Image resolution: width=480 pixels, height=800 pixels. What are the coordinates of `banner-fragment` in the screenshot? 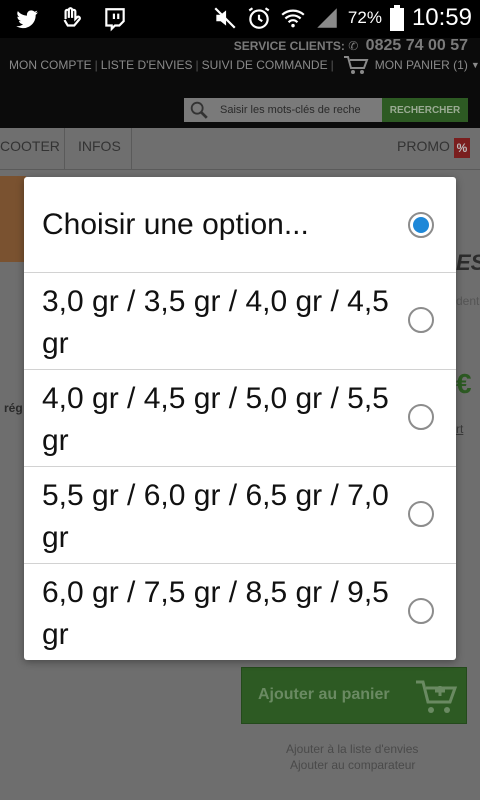 It's located at (13, 219).